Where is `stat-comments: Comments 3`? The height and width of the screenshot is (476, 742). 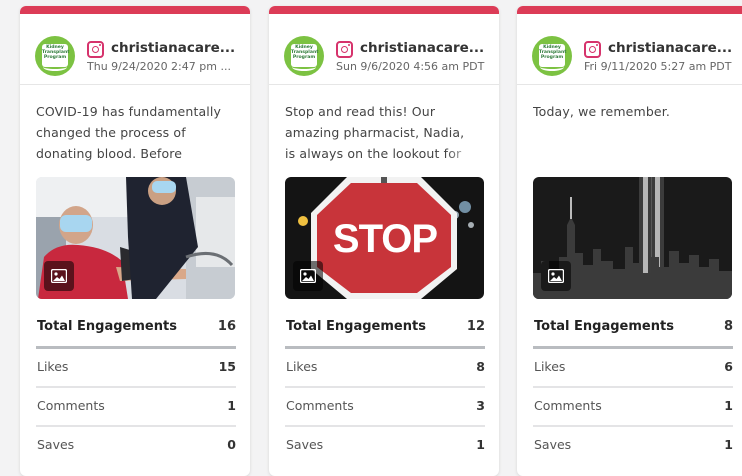 stat-comments: Comments 3 is located at coordinates (385, 407).